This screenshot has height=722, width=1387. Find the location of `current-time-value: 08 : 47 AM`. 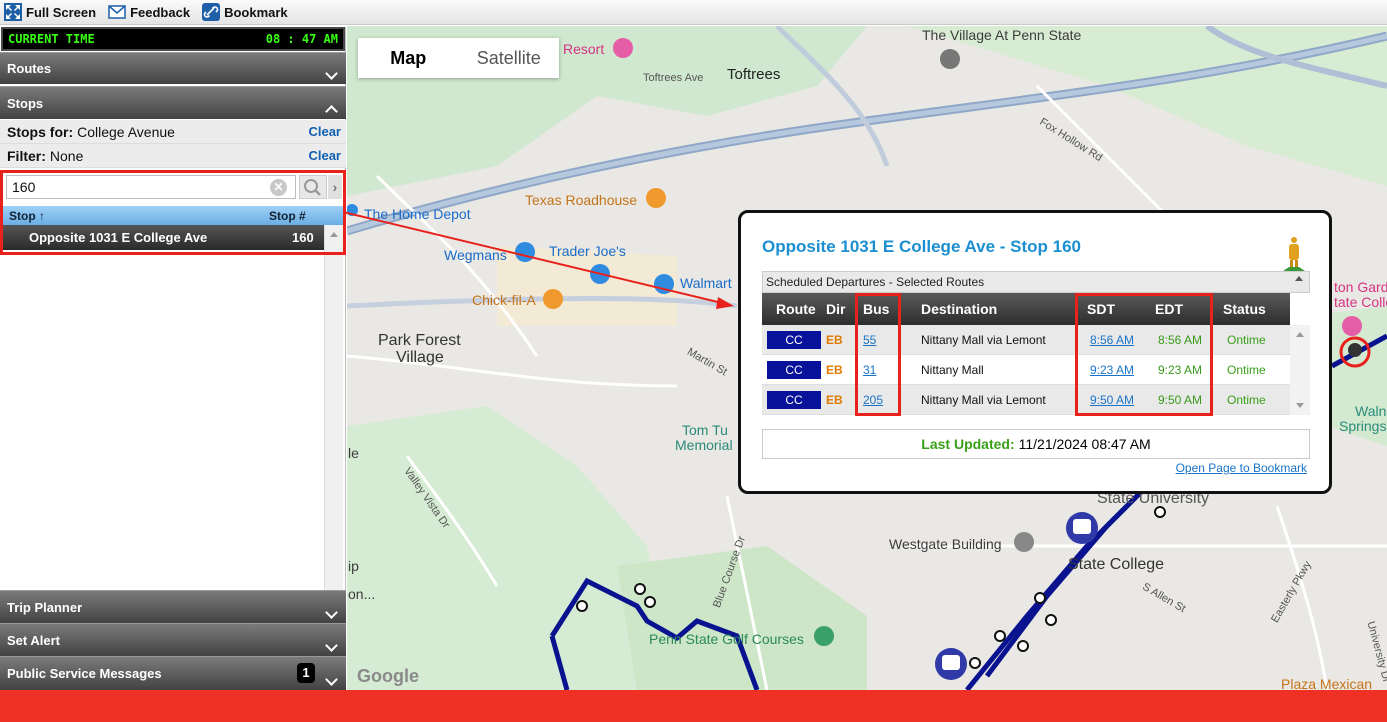

current-time-value: 08 : 47 AM is located at coordinates (301, 39).